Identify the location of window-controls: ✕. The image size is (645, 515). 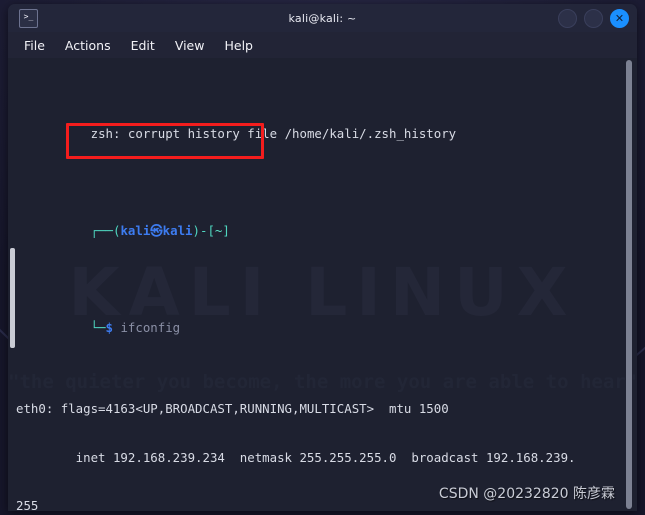
(594, 18).